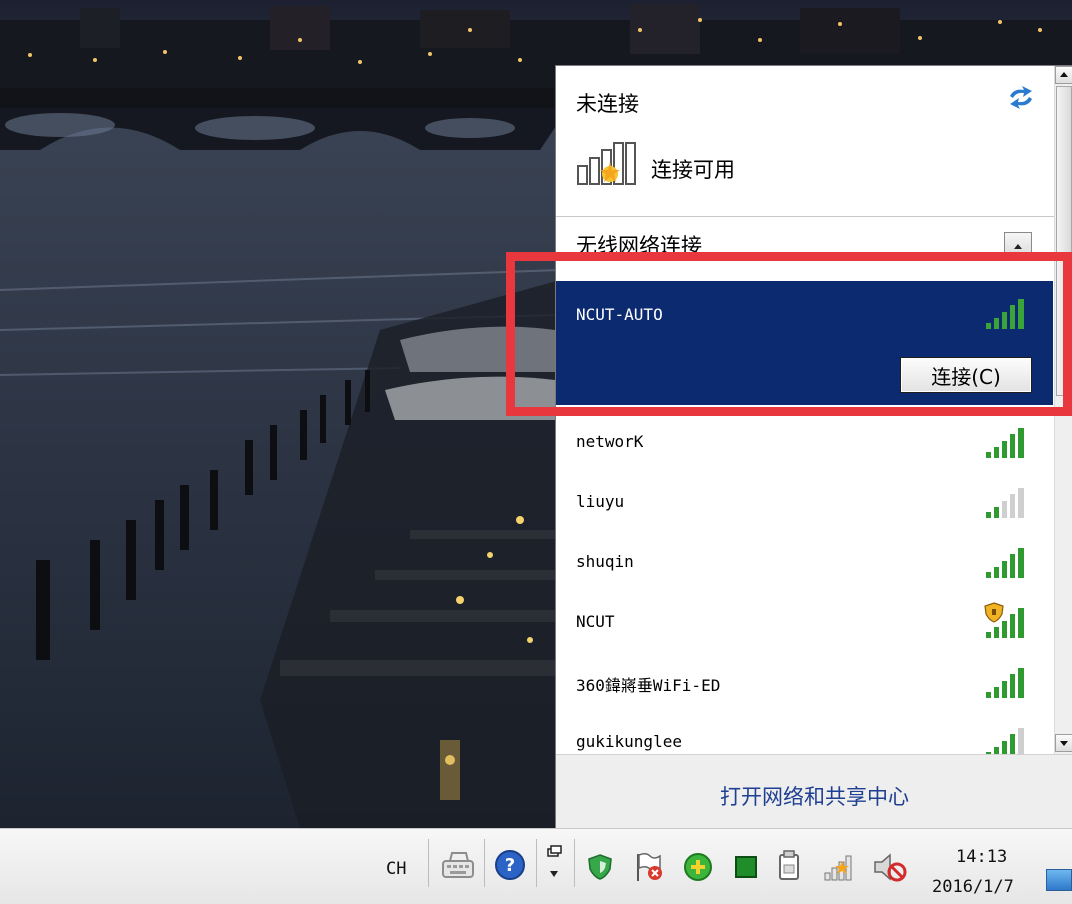 Image resolution: width=1072 pixels, height=904 pixels. Describe the element at coordinates (1063, 75) in the screenshot. I see `scroll-up-button` at that location.